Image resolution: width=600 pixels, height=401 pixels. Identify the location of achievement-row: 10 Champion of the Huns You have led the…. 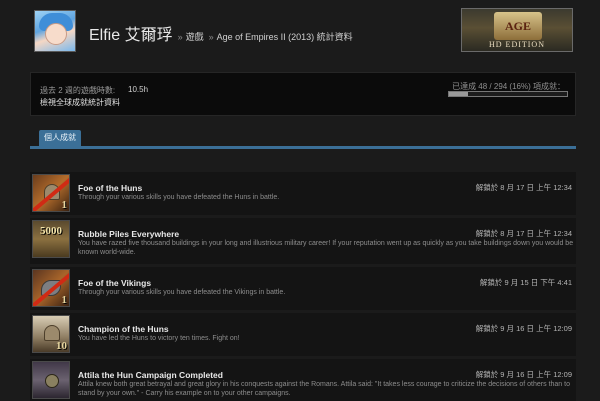
(303, 334).